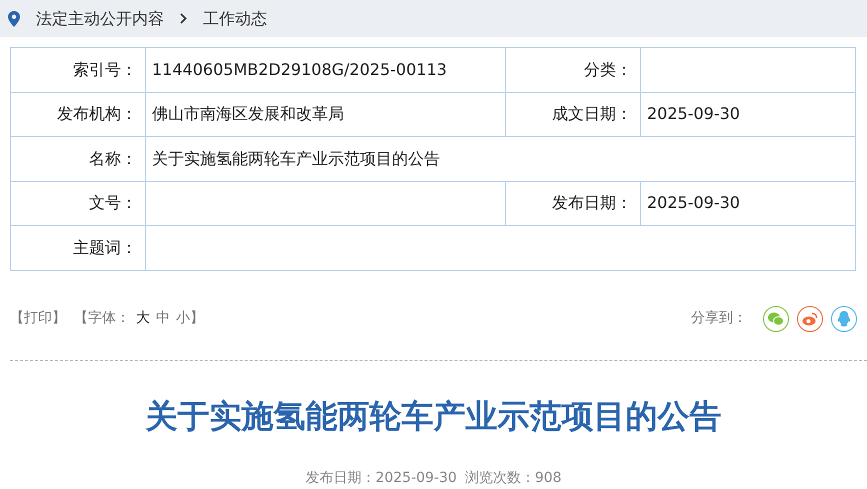  Describe the element at coordinates (776, 319) in the screenshot. I see `chat-bubbles-icon` at that location.